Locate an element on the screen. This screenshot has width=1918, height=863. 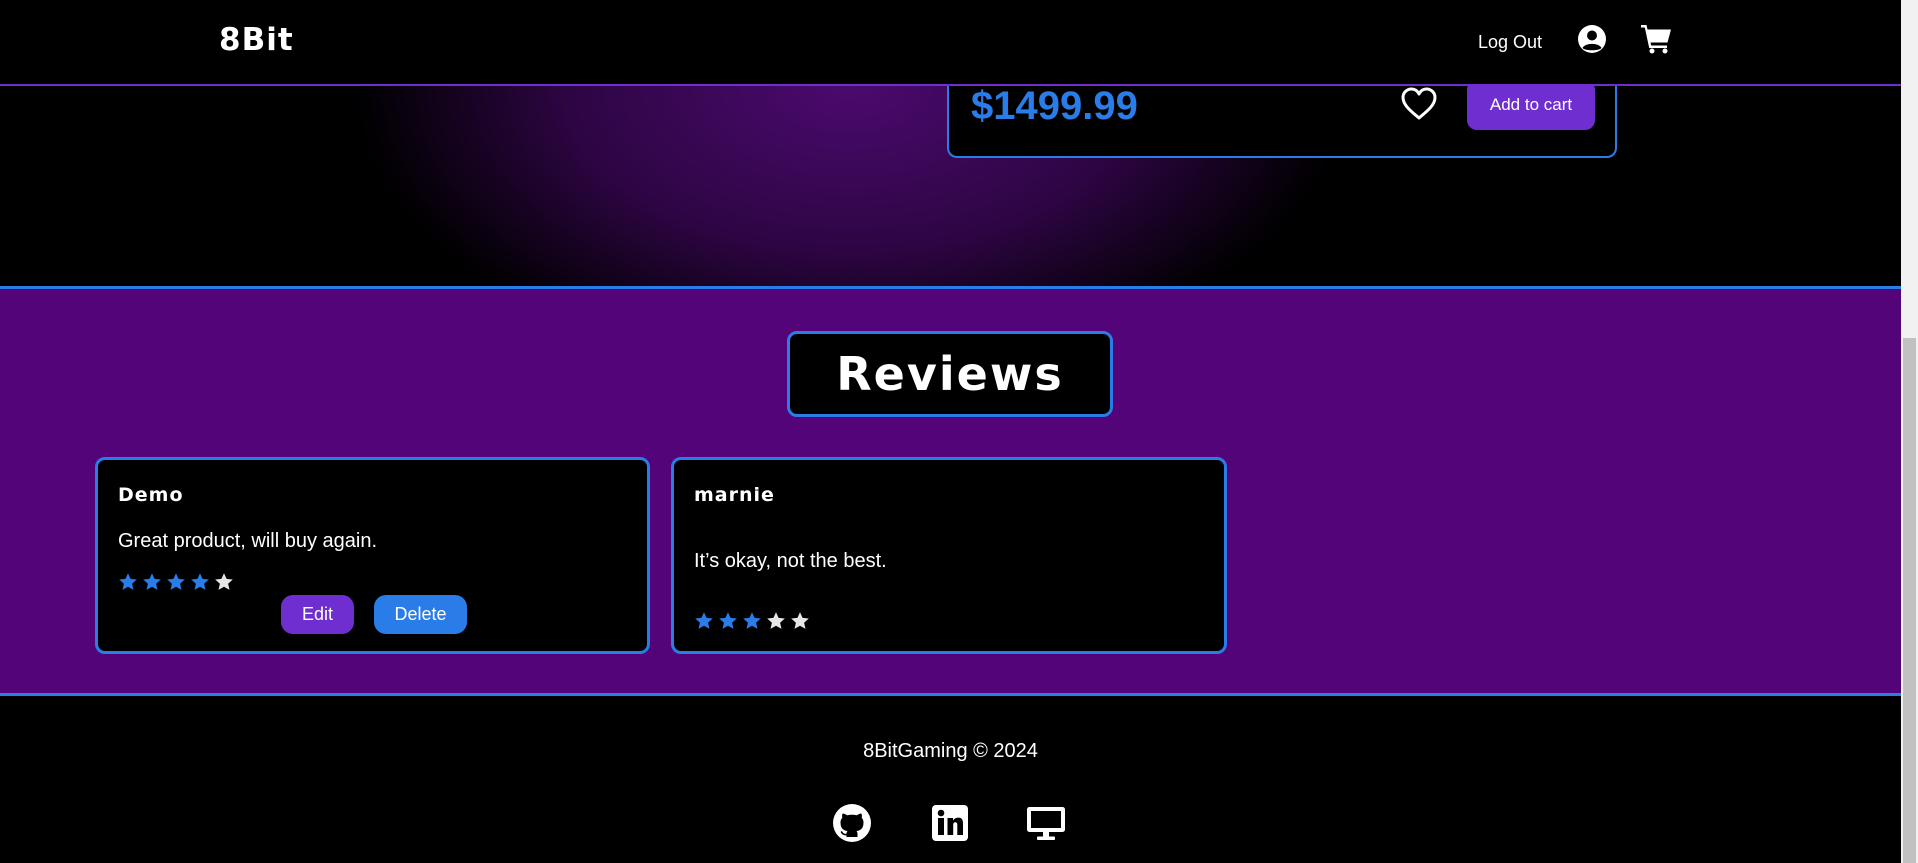
logout-link: Log Out is located at coordinates (1510, 42).